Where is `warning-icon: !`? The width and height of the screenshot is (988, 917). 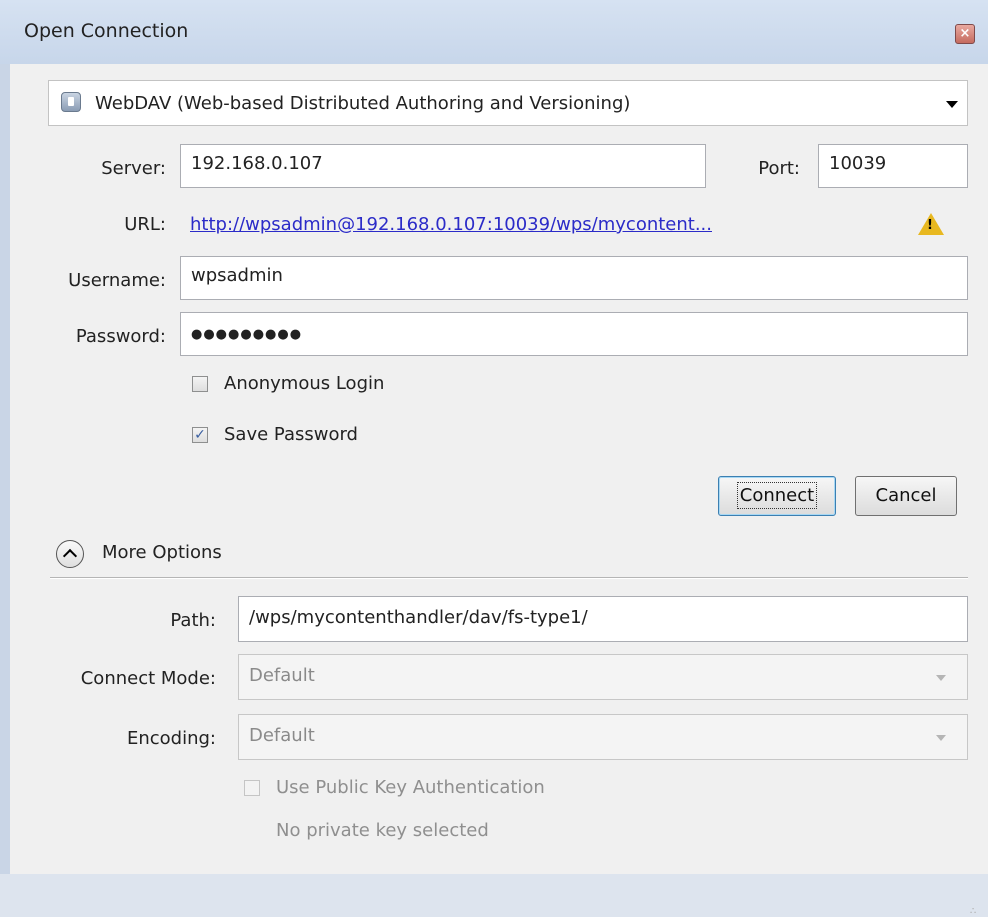
warning-icon: ! is located at coordinates (931, 224).